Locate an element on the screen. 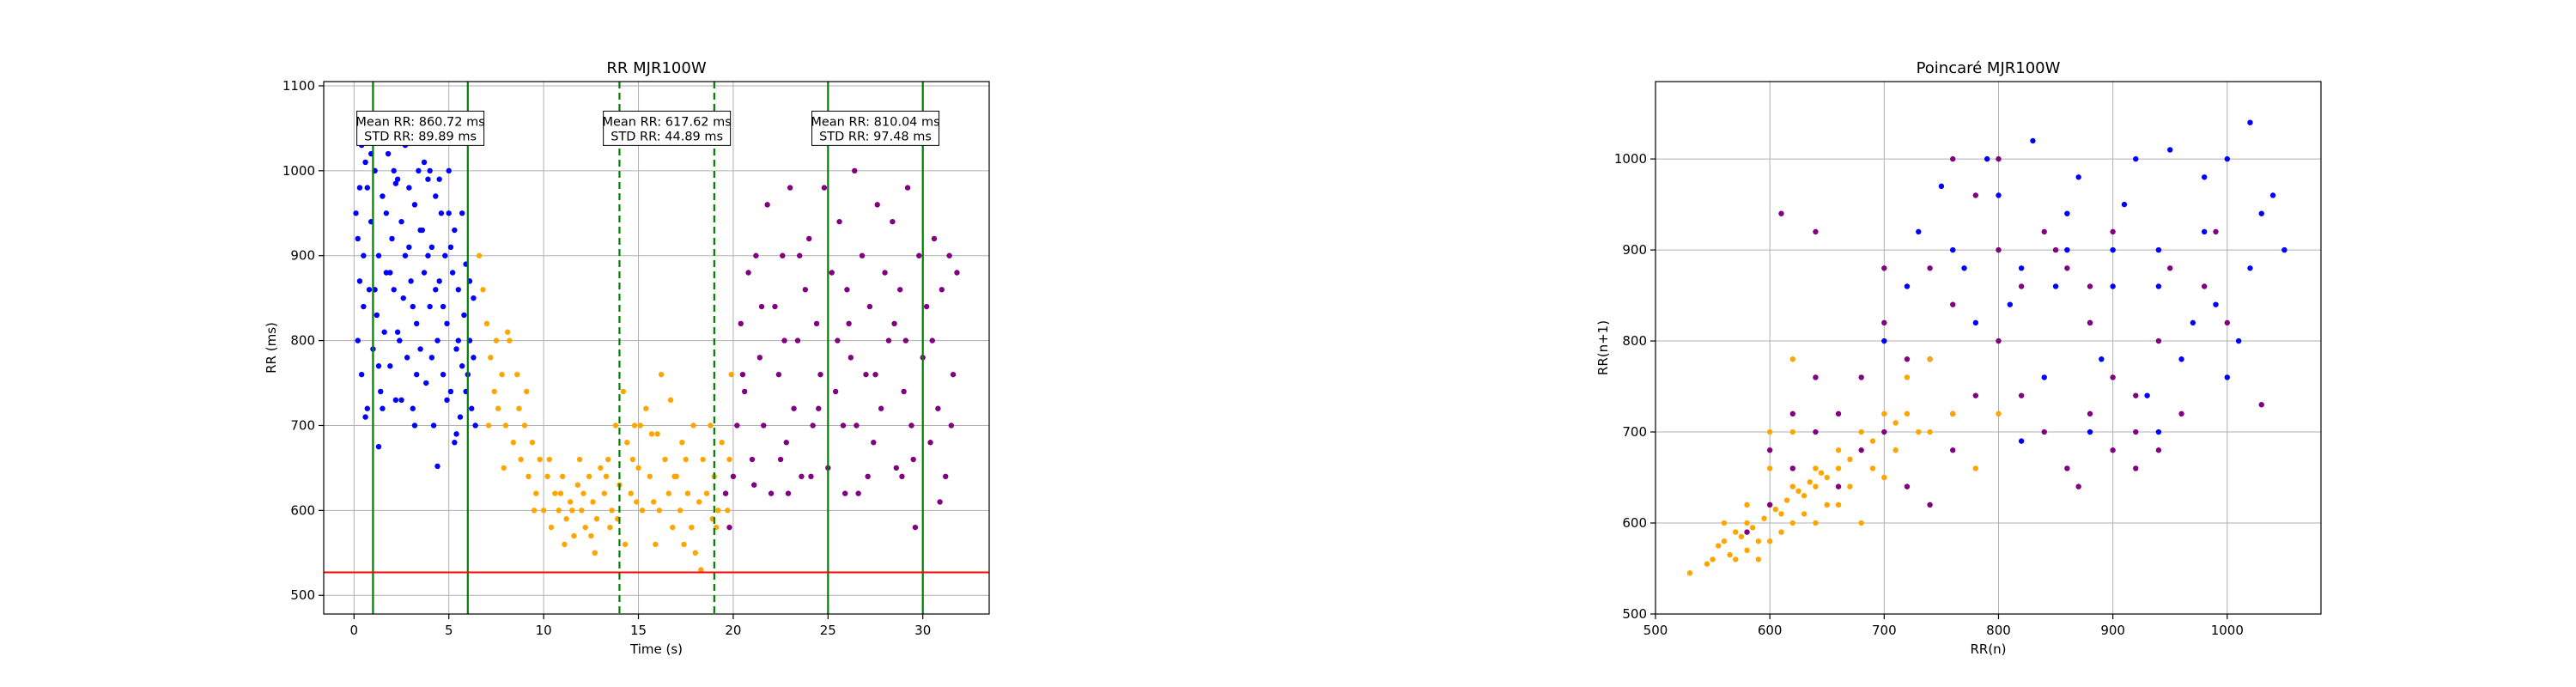  x-tick-label-5: 1000 is located at coordinates (2228, 630).